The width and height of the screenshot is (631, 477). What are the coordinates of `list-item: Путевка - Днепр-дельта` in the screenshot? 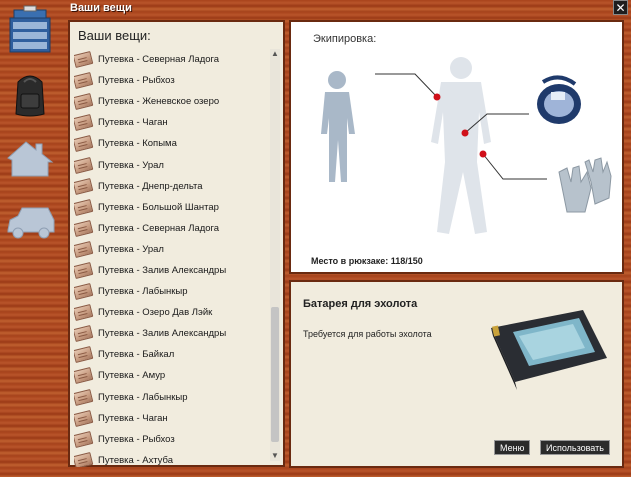 It's located at (172, 186).